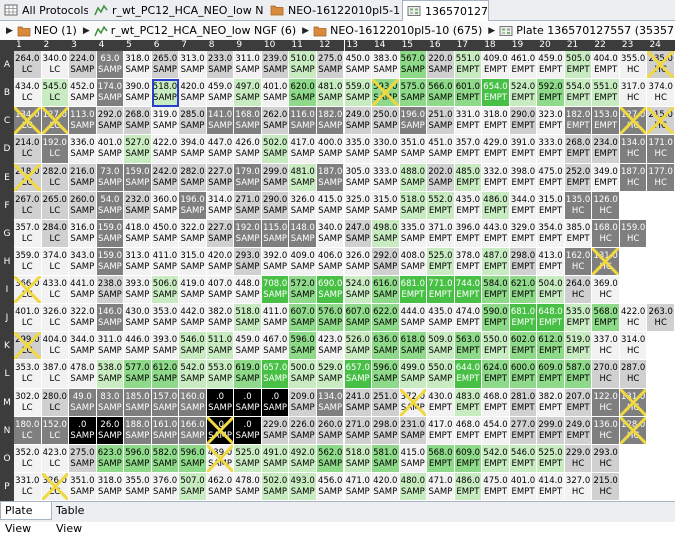 Image resolution: width=675 pixels, height=538 pixels. I want to click on column-header: 21, so click(578, 45).